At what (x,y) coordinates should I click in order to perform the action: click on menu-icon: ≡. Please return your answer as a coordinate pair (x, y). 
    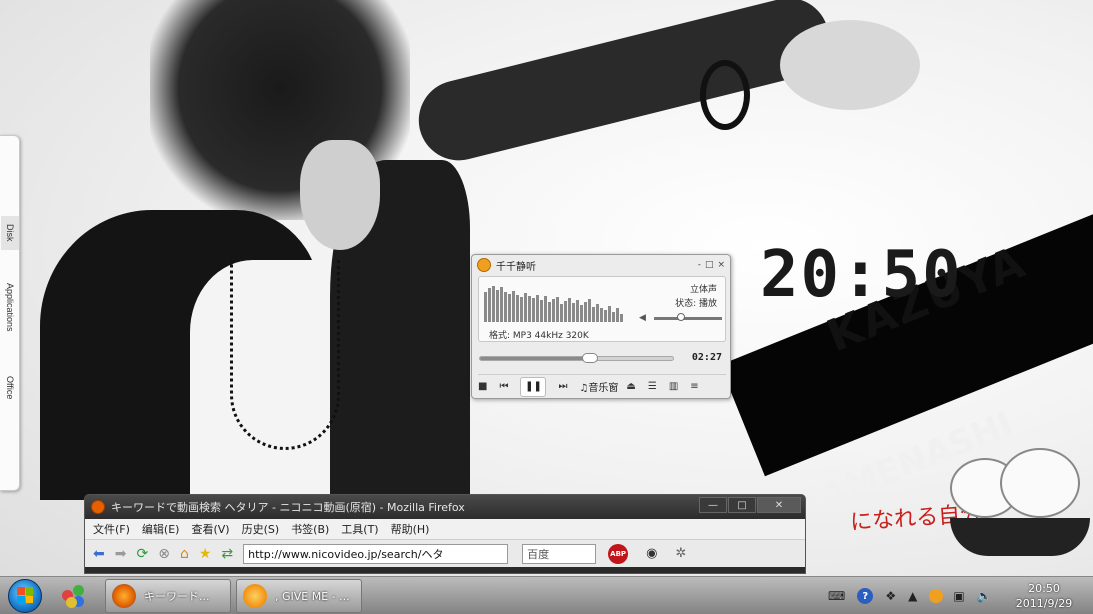
    Looking at the image, I should click on (694, 386).